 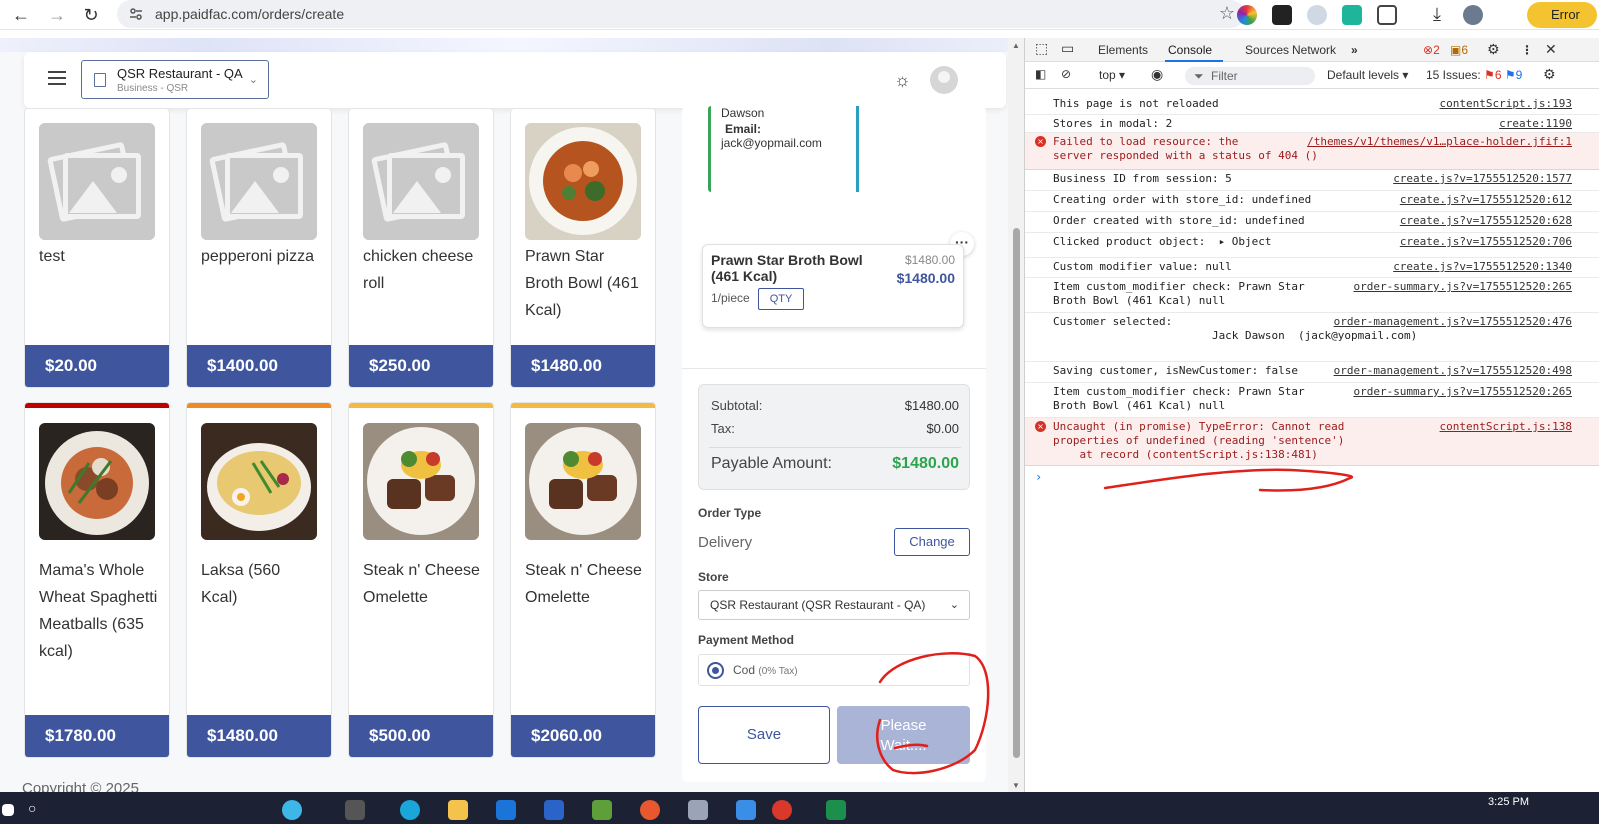 What do you see at coordinates (1439, 142) in the screenshot?
I see `console-source-link: /themes/v1/themes/v1…place-holder.jfif:1` at bounding box center [1439, 142].